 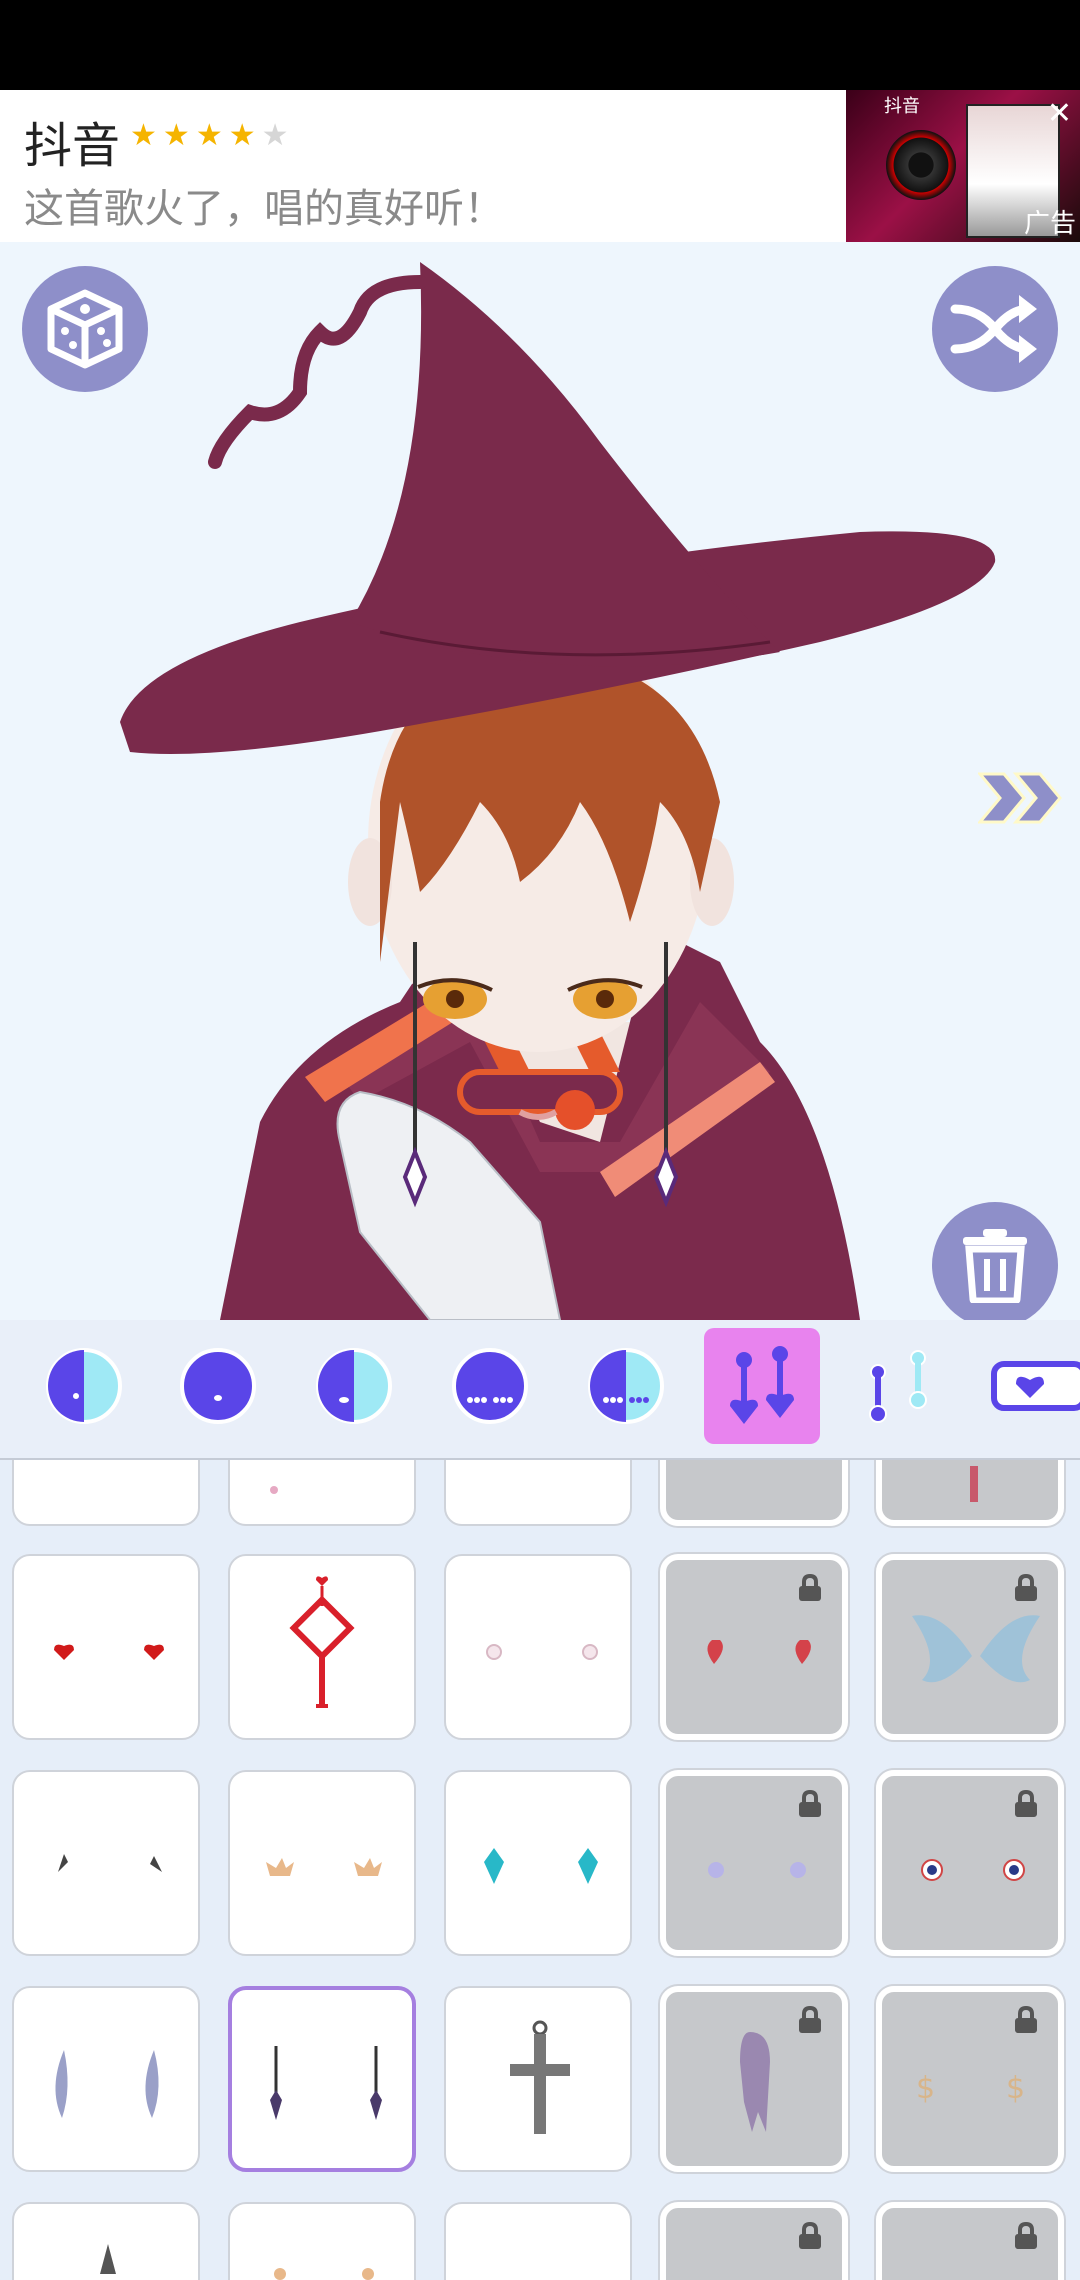 I want to click on item-crown-studs, so click(x=322, y=1863).